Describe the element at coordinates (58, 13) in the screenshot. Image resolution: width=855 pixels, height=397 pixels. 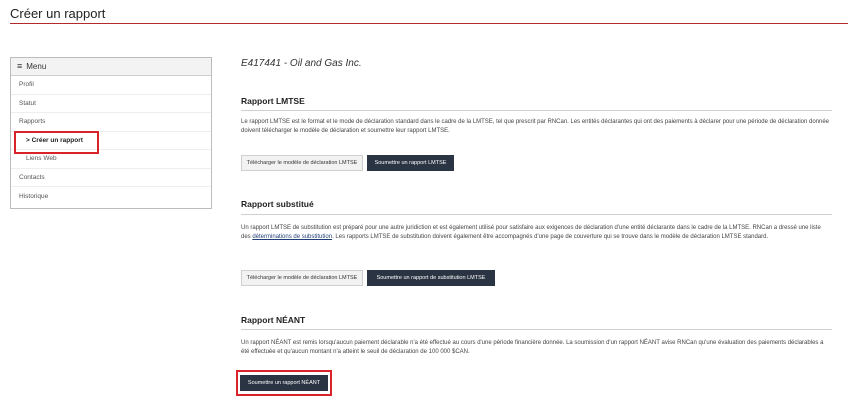
I see `page-title: Créer un rapport` at that location.